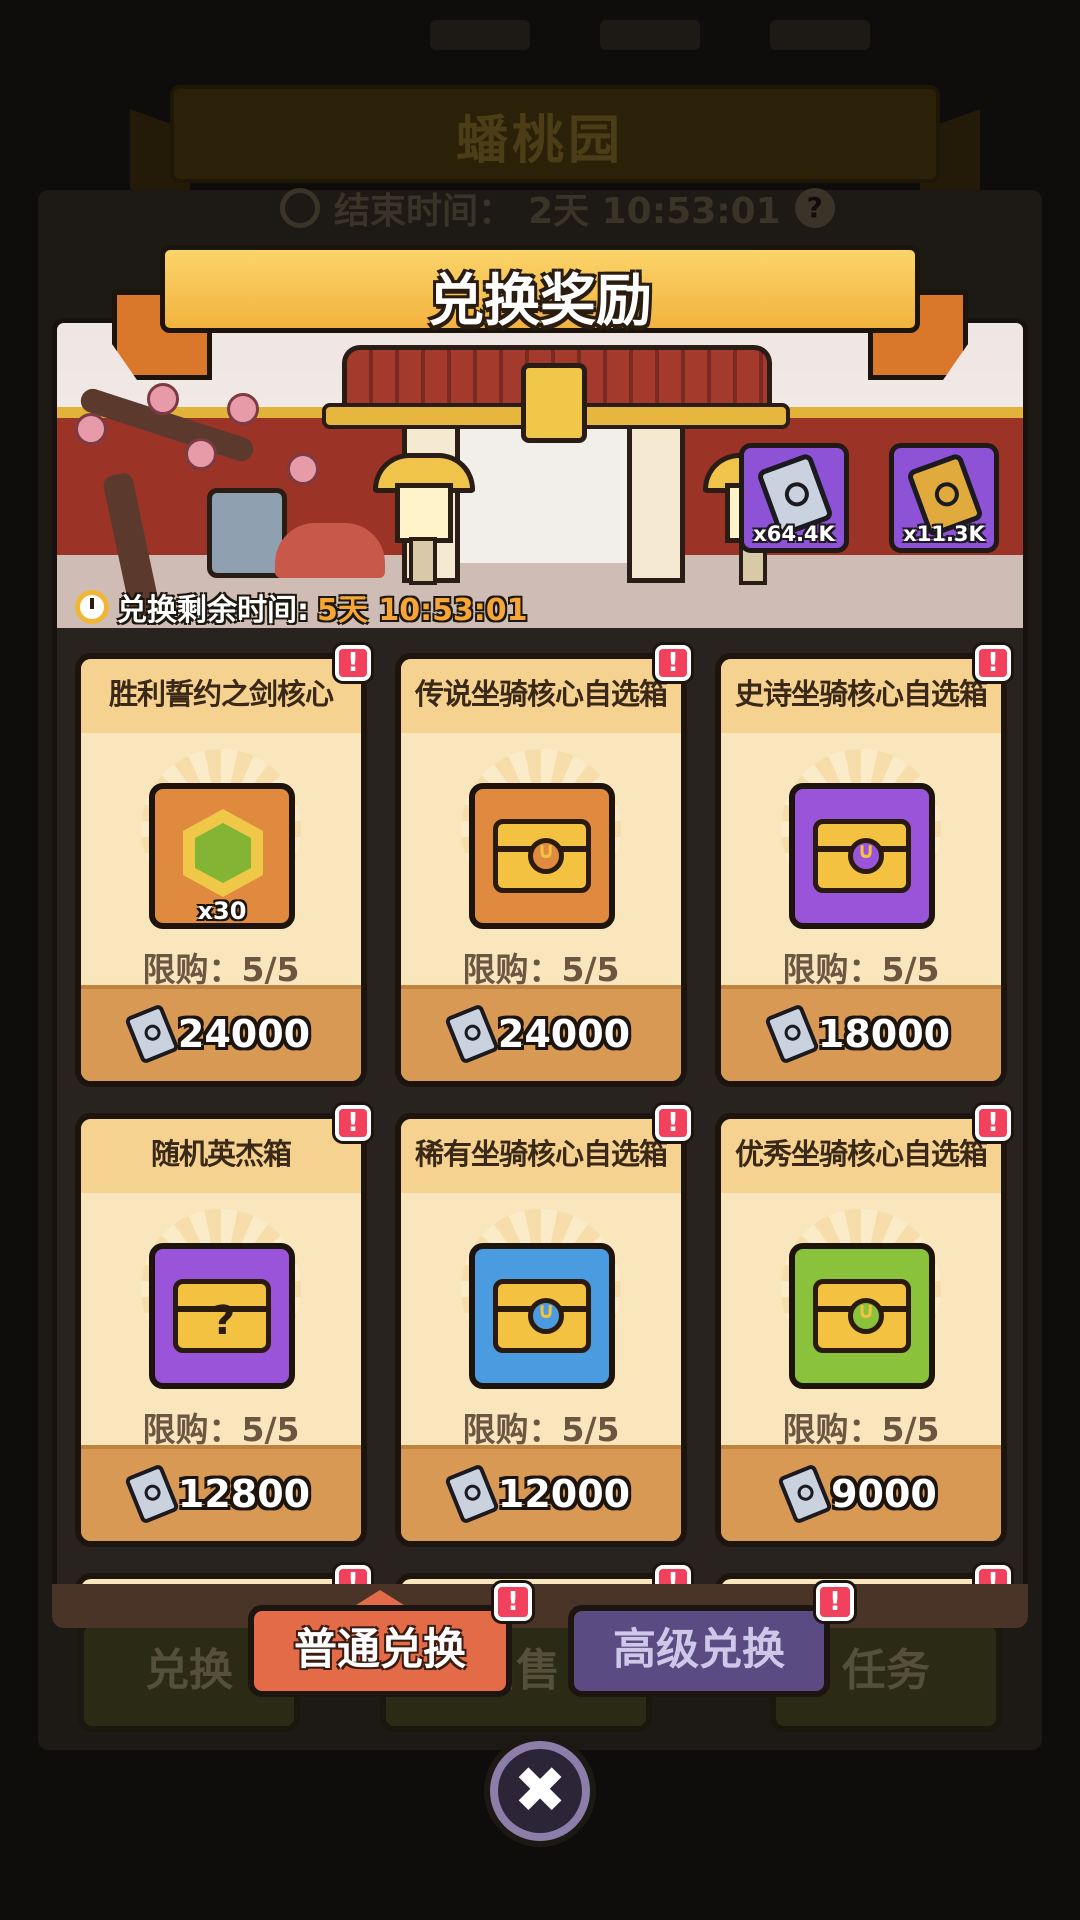  Describe the element at coordinates (650, 35) in the screenshot. I see `background-top-bar` at that location.